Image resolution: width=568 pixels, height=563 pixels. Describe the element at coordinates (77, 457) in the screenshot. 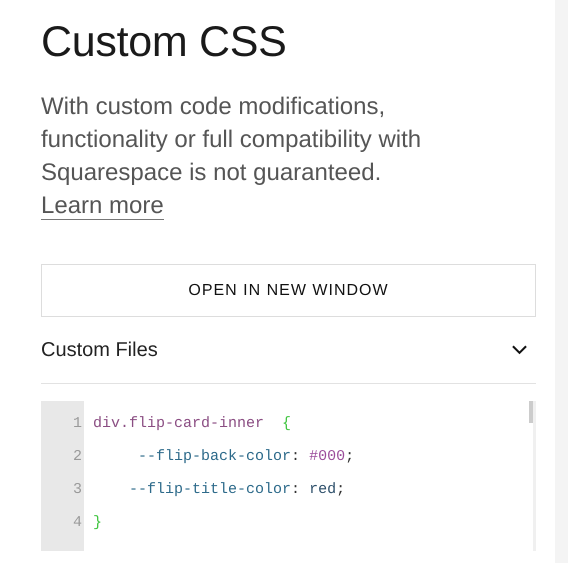

I see `line-number: 2` at that location.